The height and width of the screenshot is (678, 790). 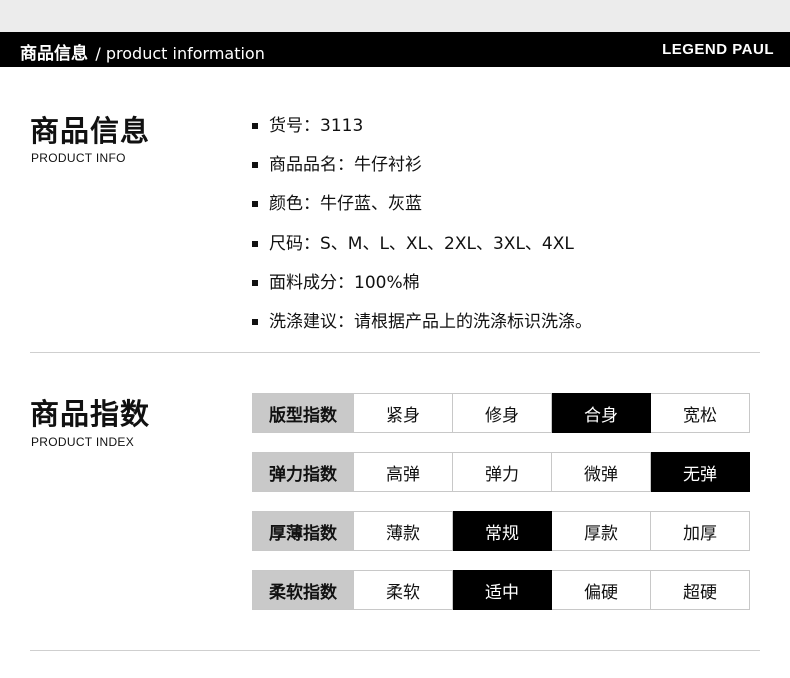 I want to click on info-item: 尺码：S、M、L、XL、2XL、3XL、4XL, so click(x=422, y=250).